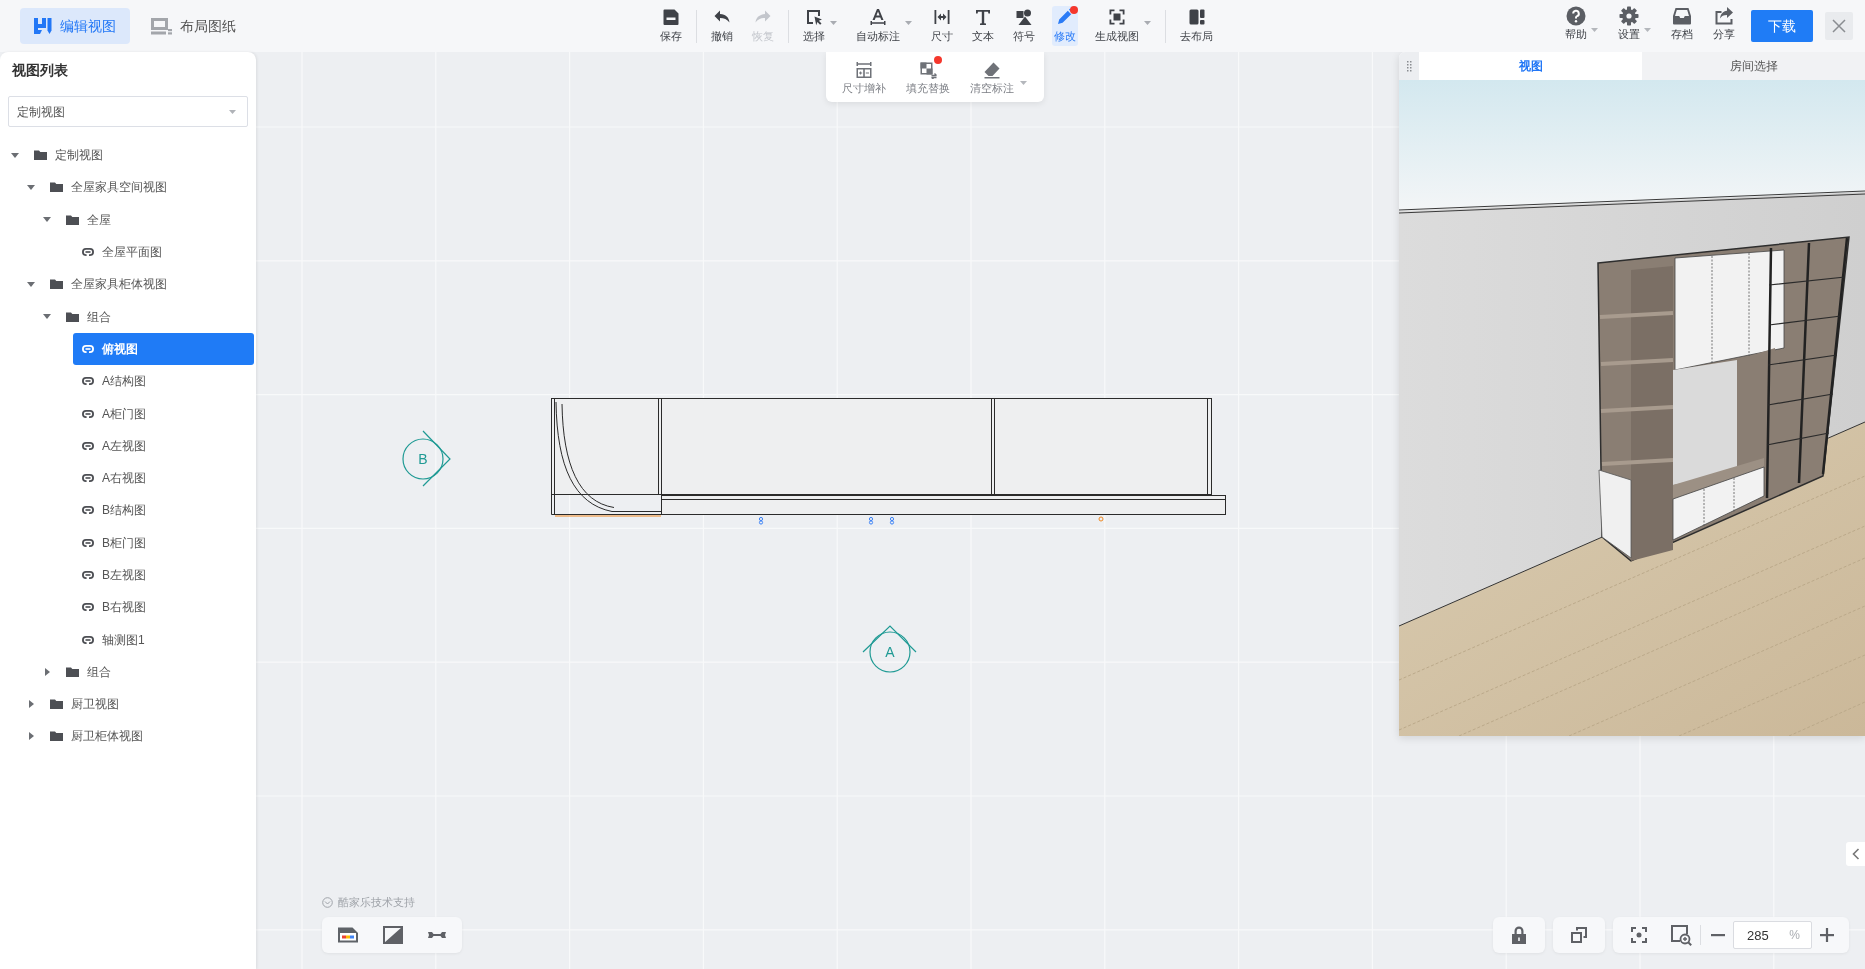 Image resolution: width=1865 pixels, height=969 pixels. What do you see at coordinates (68, 155) in the screenshot?
I see `tree-item: 定制视图` at bounding box center [68, 155].